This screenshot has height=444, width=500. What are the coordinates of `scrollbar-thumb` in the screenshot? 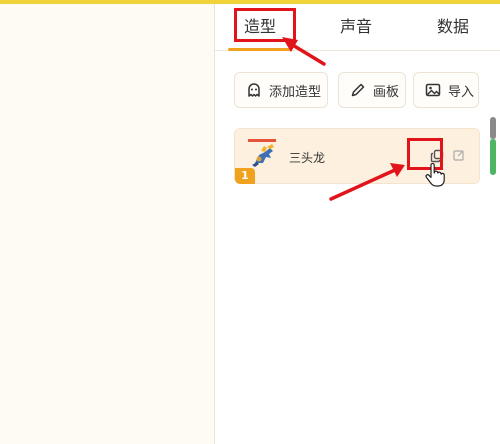 It's located at (493, 128).